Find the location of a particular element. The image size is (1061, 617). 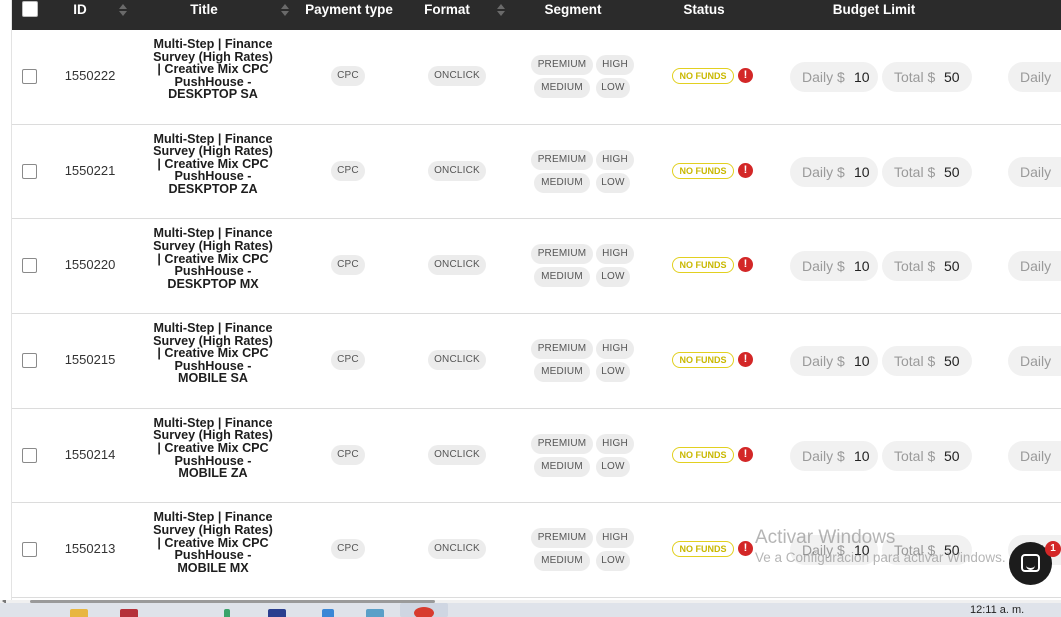

header-format: Format is located at coordinates (447, 15).